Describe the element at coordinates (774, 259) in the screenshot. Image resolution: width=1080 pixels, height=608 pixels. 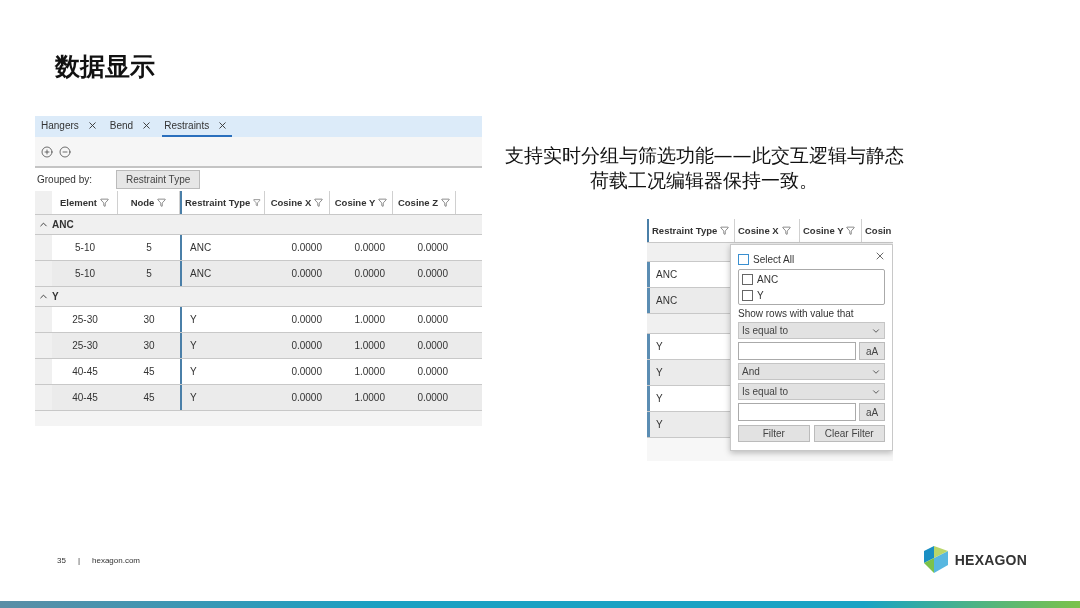
I see `checkbox-label: Select All` at that location.